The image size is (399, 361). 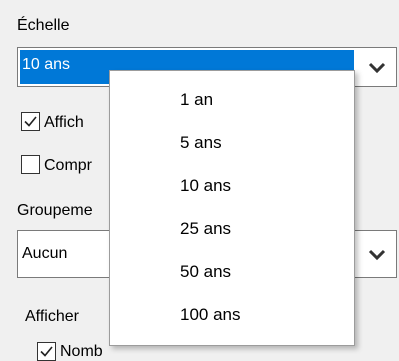 What do you see at coordinates (210, 315) in the screenshot?
I see `dropdown-option-100-ans: 100 ans` at bounding box center [210, 315].